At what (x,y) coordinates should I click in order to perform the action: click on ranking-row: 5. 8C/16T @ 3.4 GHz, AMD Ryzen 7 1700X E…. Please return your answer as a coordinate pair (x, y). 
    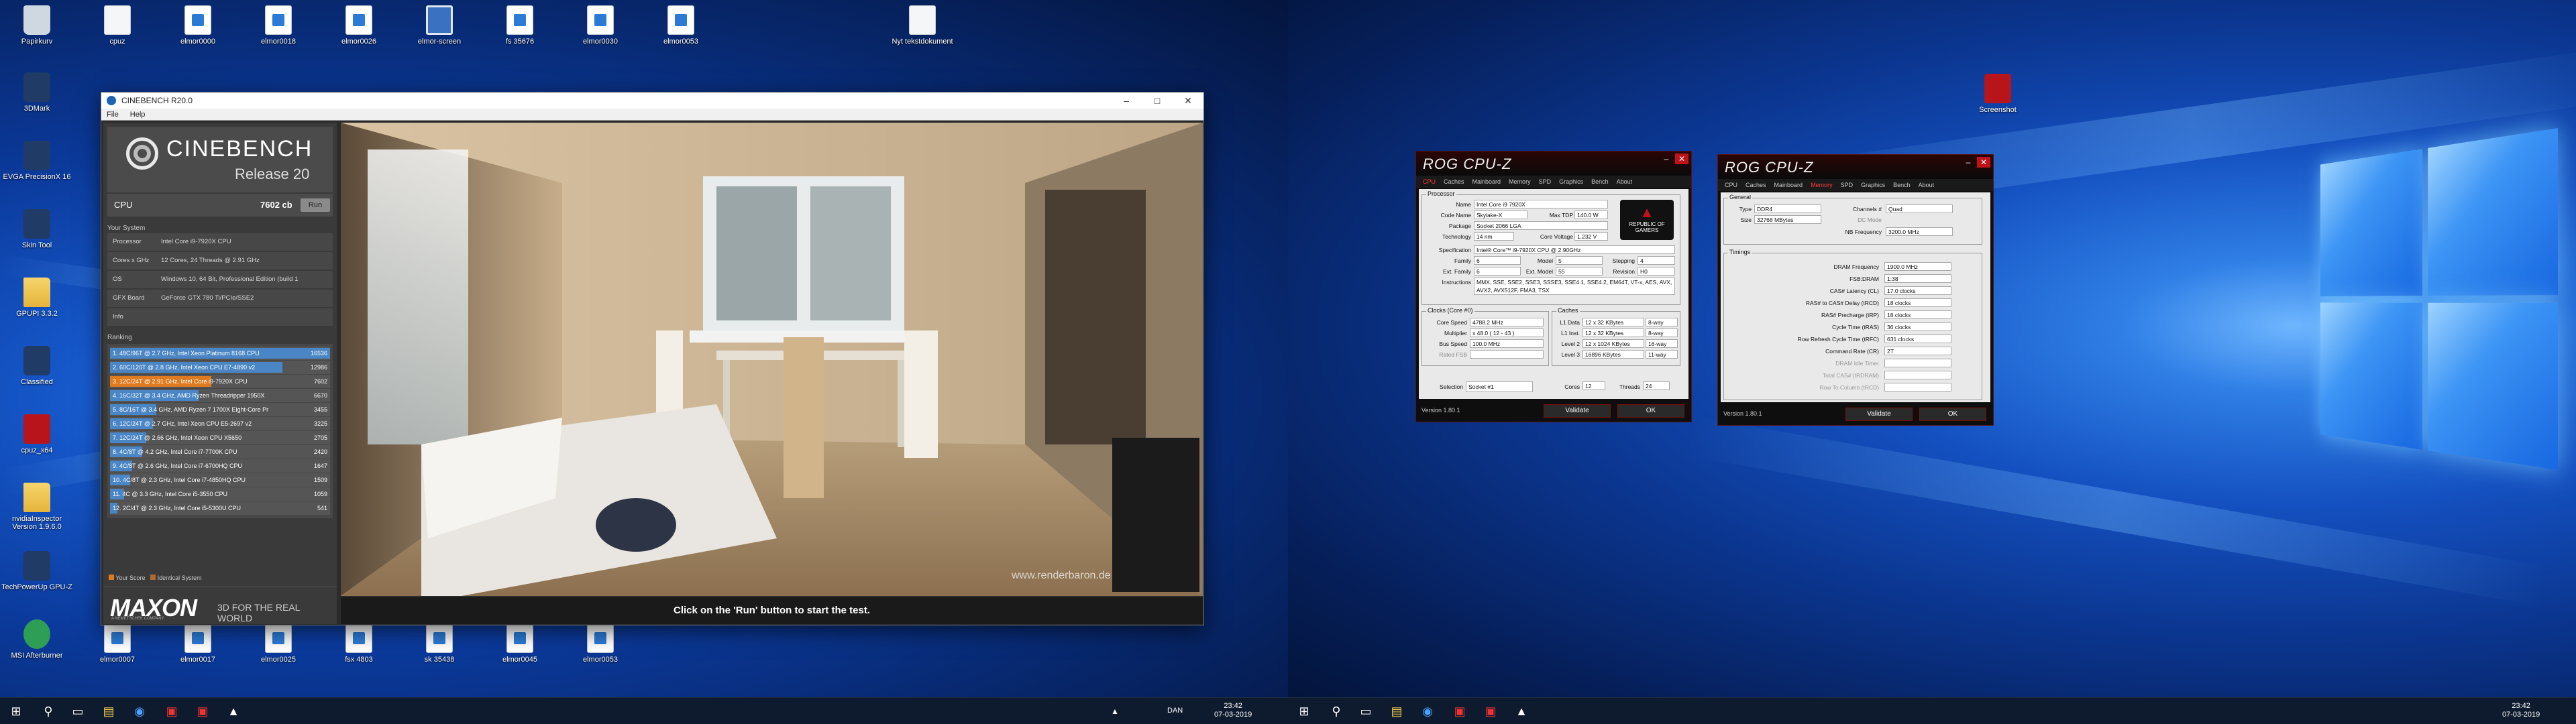
    Looking at the image, I should click on (220, 409).